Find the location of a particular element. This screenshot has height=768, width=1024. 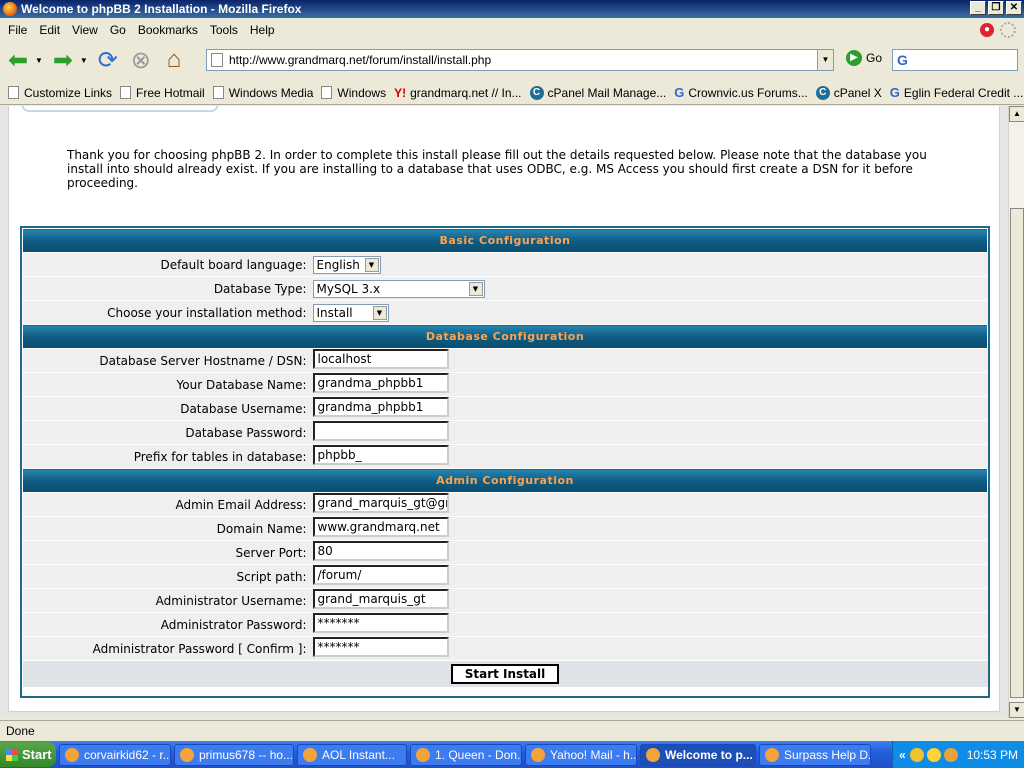

domain-input: www.grandmarq.net is located at coordinates (380, 527).